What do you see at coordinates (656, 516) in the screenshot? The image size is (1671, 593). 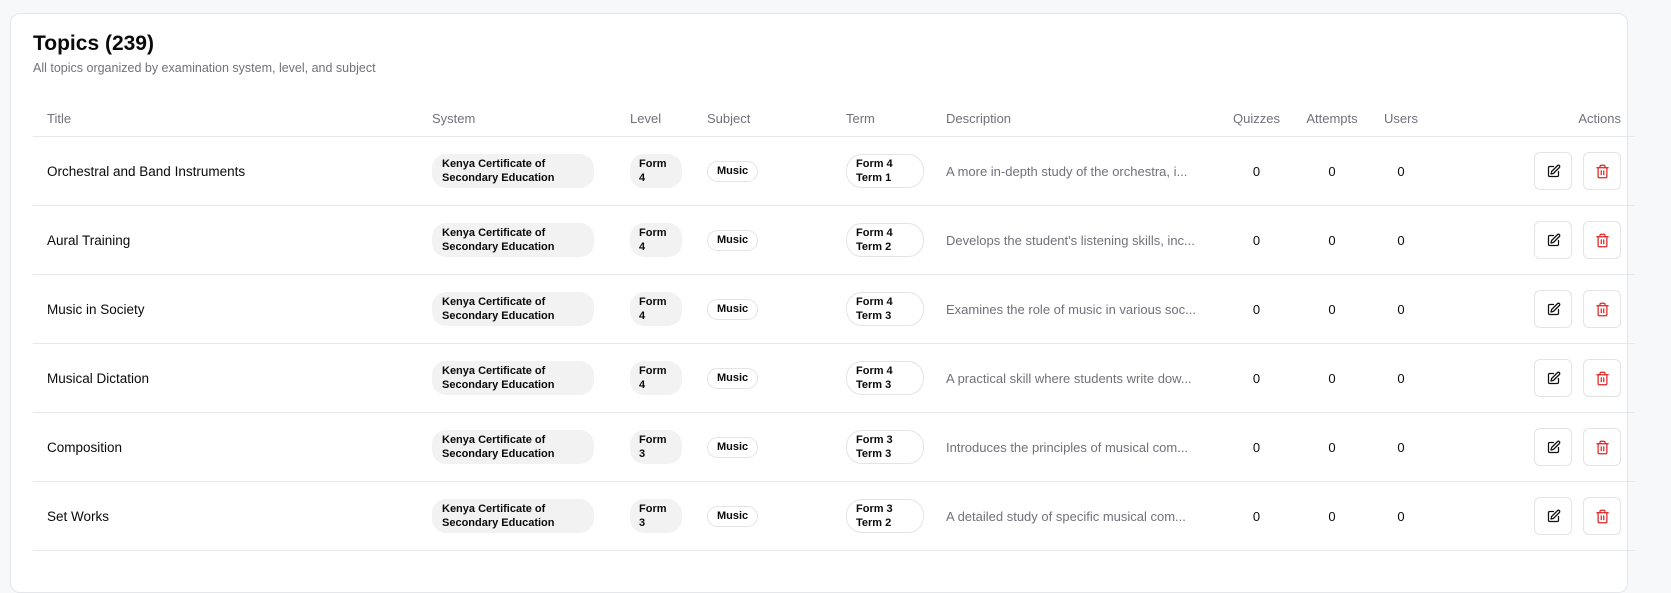 I see `level-badge: Form 3` at bounding box center [656, 516].